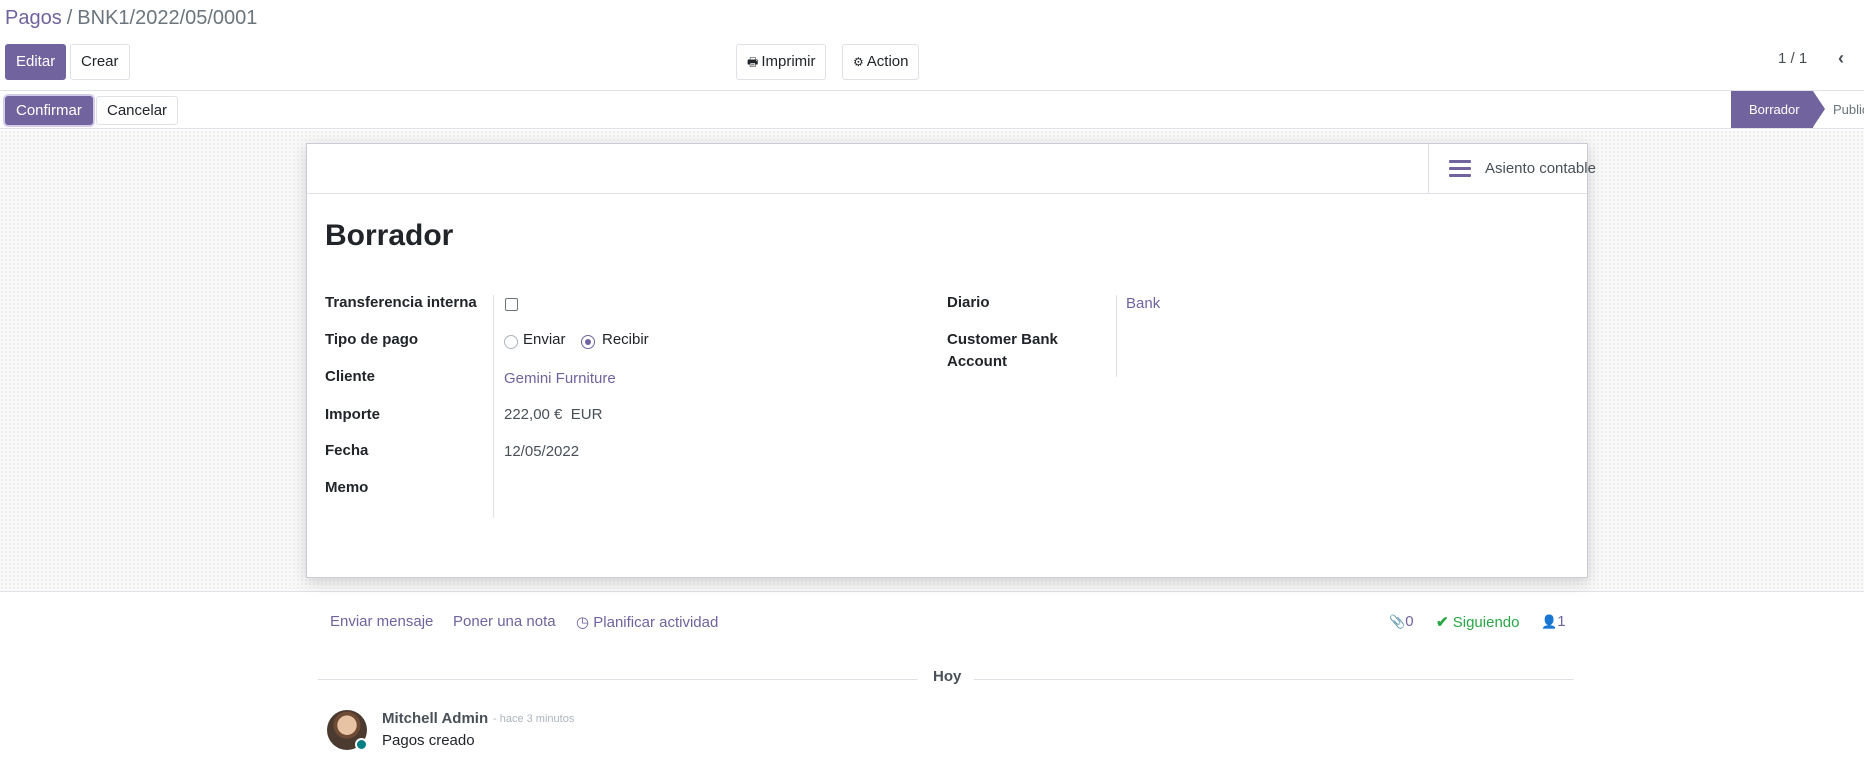 This screenshot has width=1864, height=765. Describe the element at coordinates (947, 676) in the screenshot. I see `date-separator: Hoy` at that location.